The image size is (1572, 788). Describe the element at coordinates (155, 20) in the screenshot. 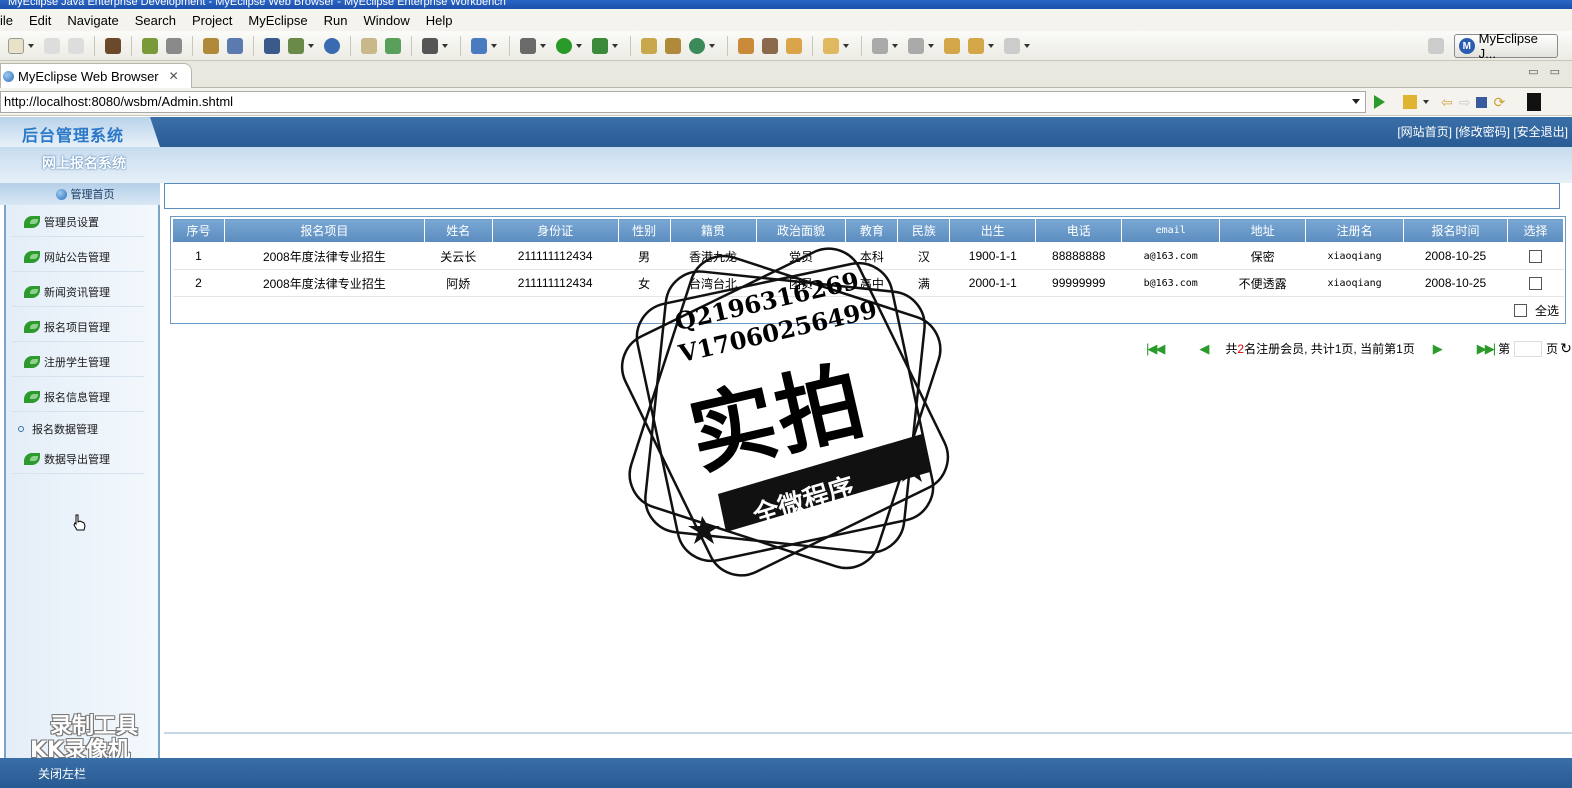

I see `menu-search: Search` at that location.